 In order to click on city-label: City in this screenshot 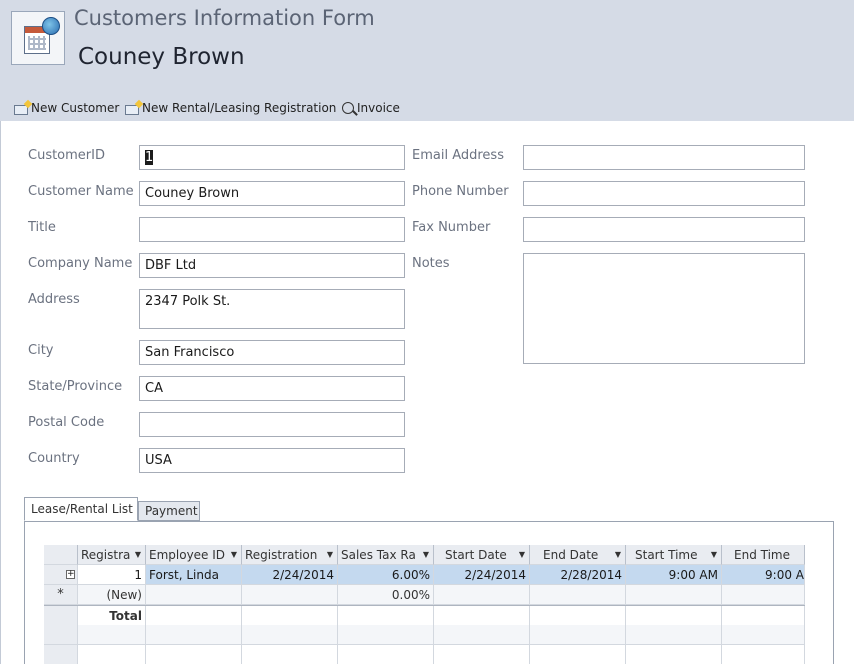, I will do `click(41, 350)`.